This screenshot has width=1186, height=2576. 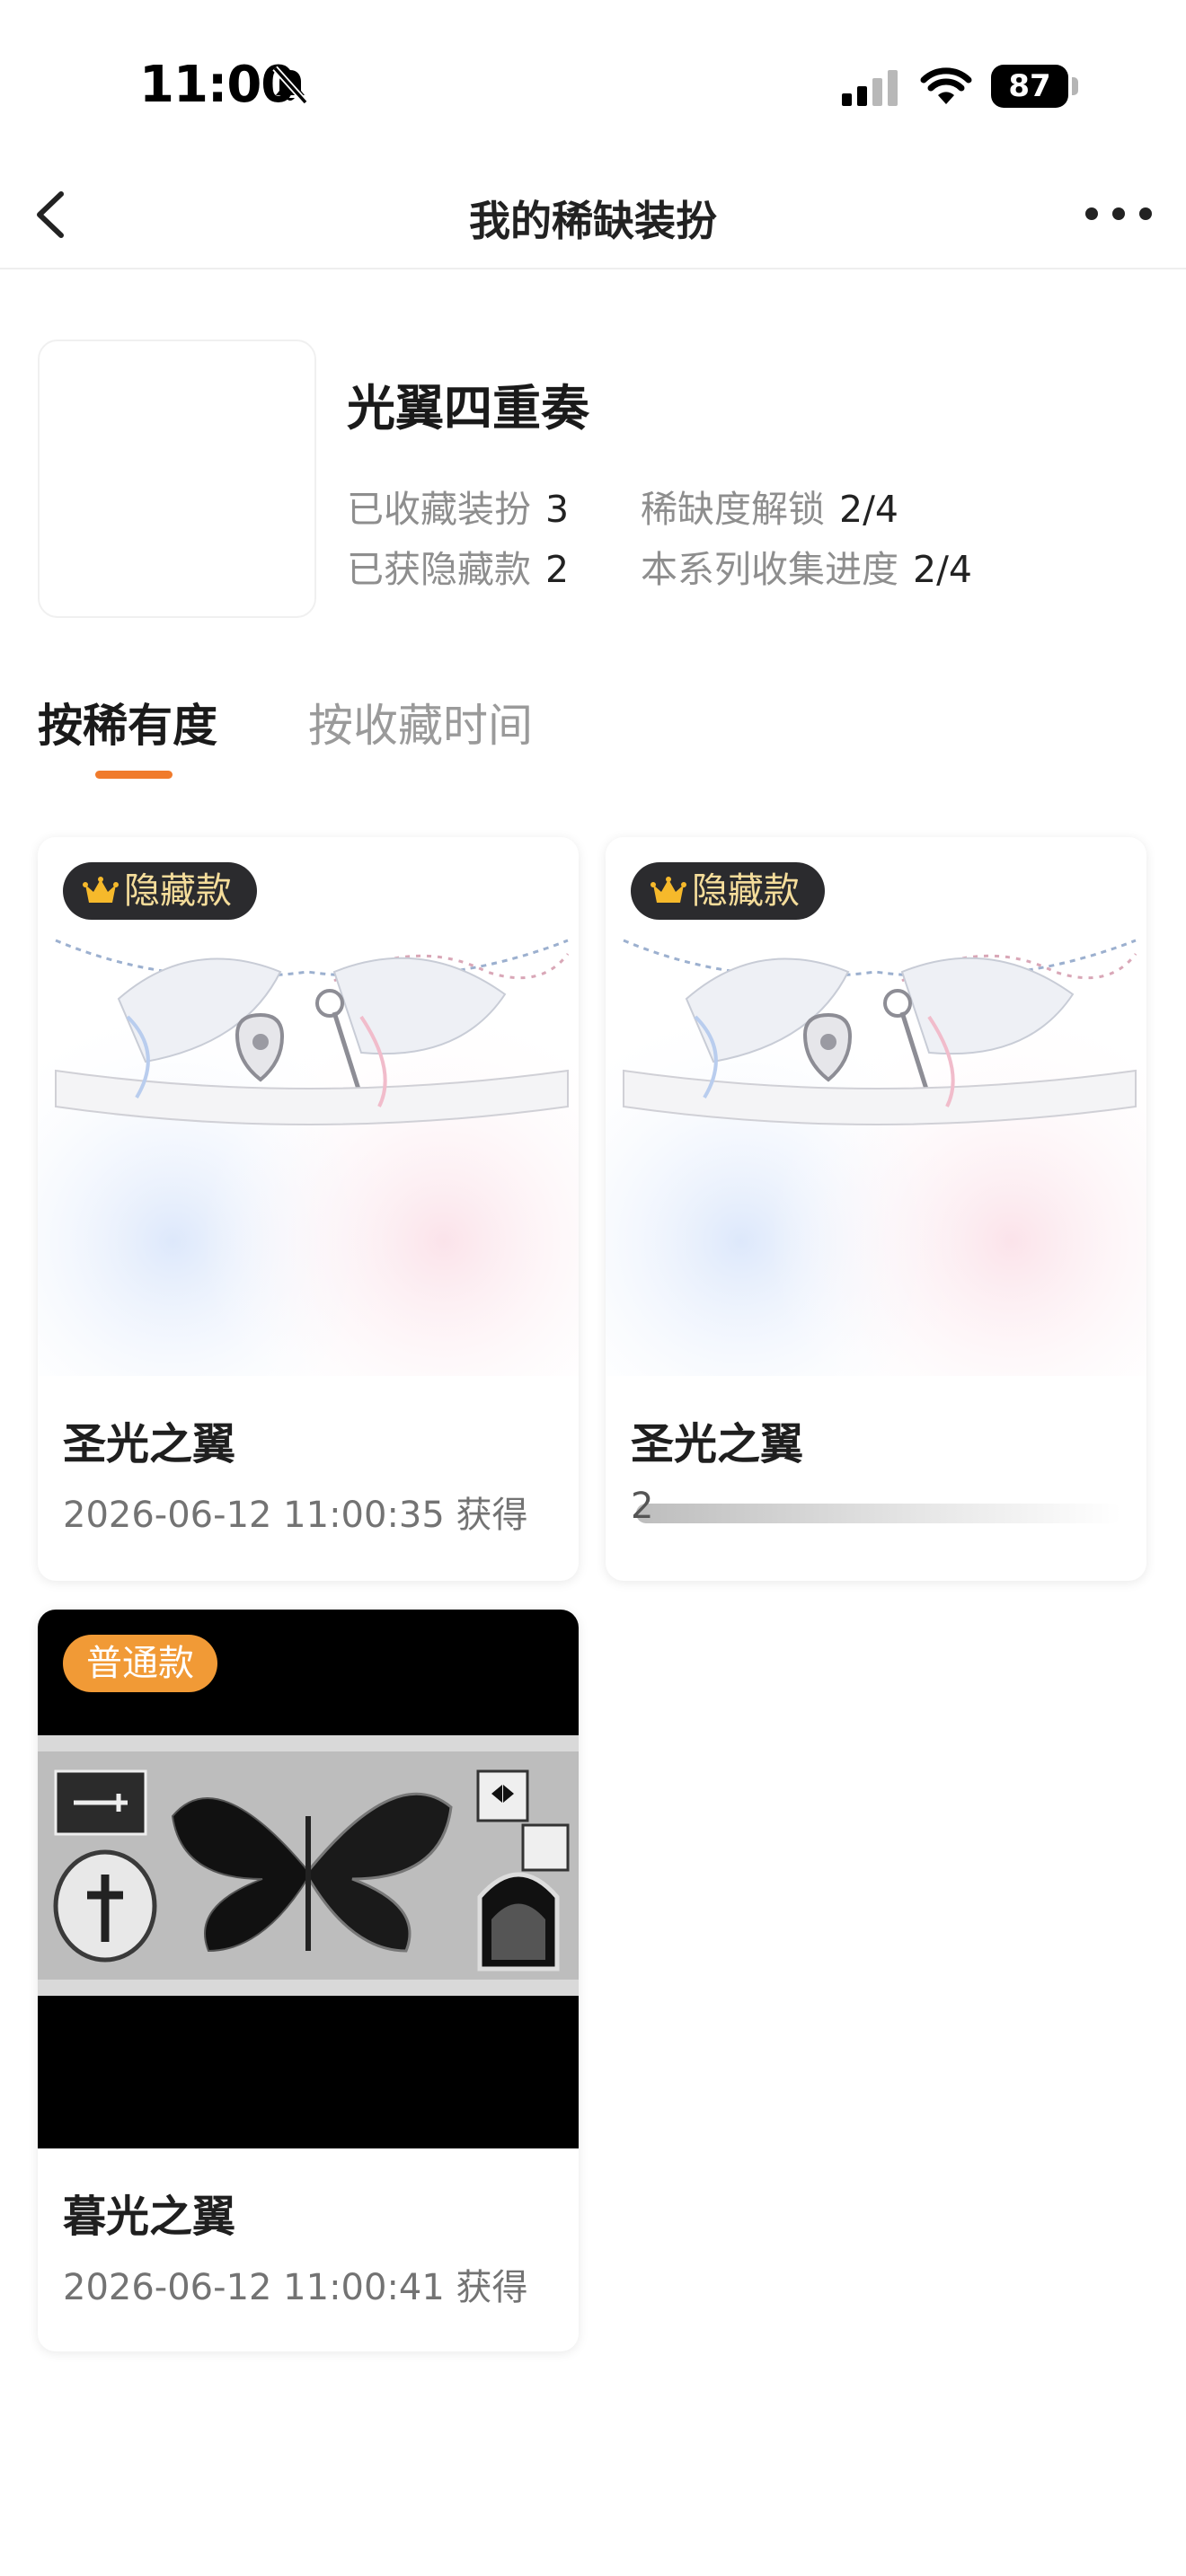 I want to click on stat-series-progress: 本系列收集进度 2/4, so click(x=806, y=566).